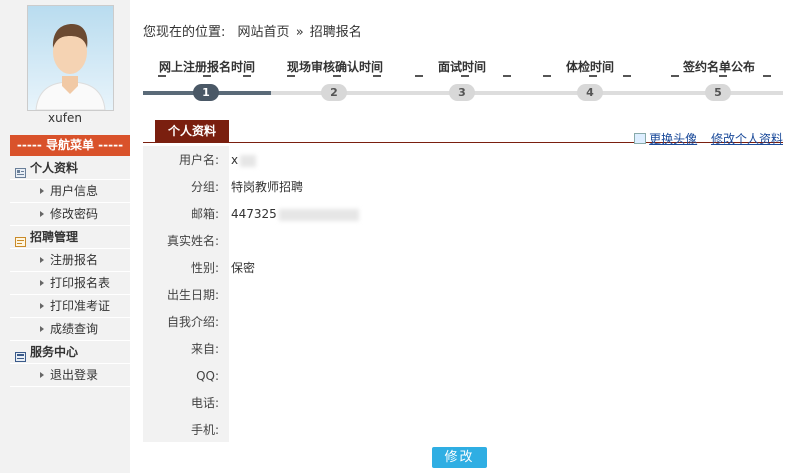 The height and width of the screenshot is (473, 789). I want to click on edit-button: 修改, so click(459, 457).